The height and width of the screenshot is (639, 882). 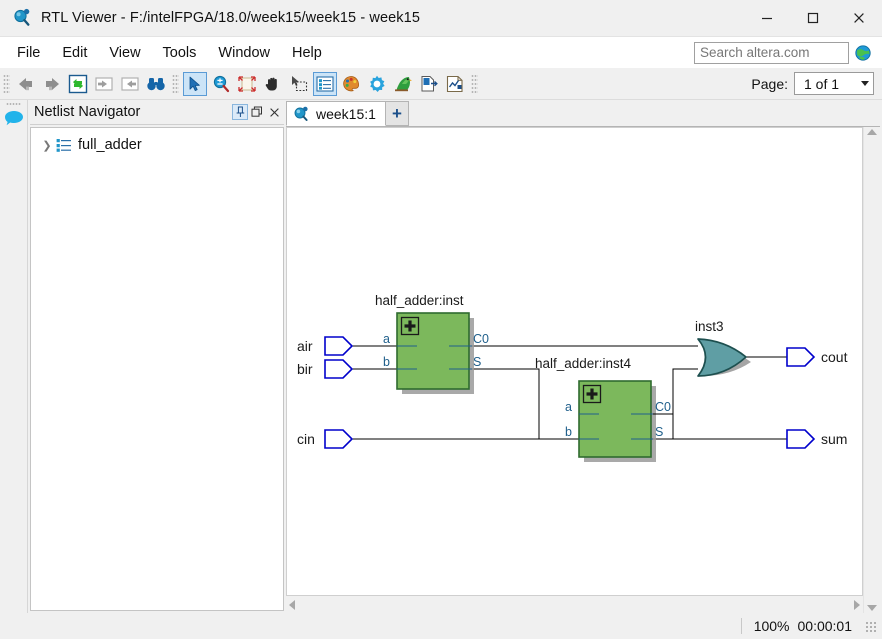 What do you see at coordinates (13, 104) in the screenshot?
I see `left-strip-grip` at bounding box center [13, 104].